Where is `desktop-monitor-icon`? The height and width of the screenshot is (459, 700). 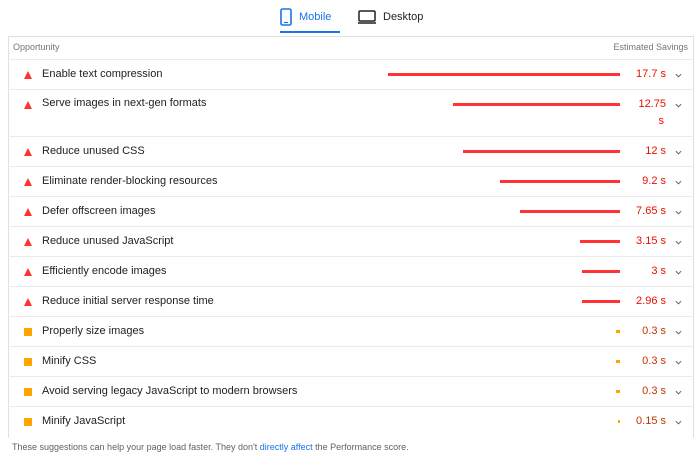
desktop-monitor-icon is located at coordinates (367, 17).